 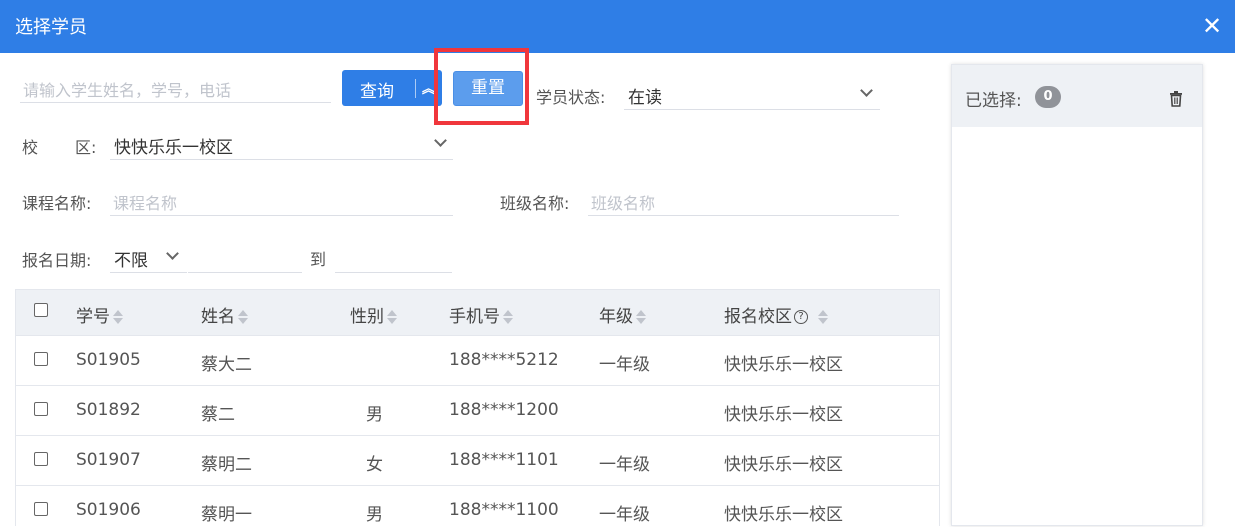 I want to click on dialog-title: 选择学员, so click(x=51, y=27).